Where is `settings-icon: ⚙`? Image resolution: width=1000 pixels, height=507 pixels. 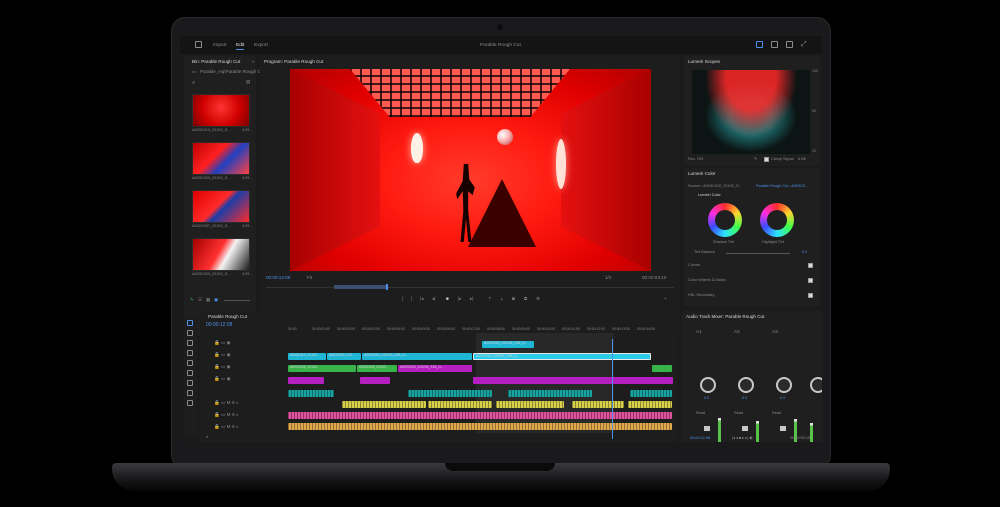 settings-icon: ⚙ is located at coordinates (538, 299).